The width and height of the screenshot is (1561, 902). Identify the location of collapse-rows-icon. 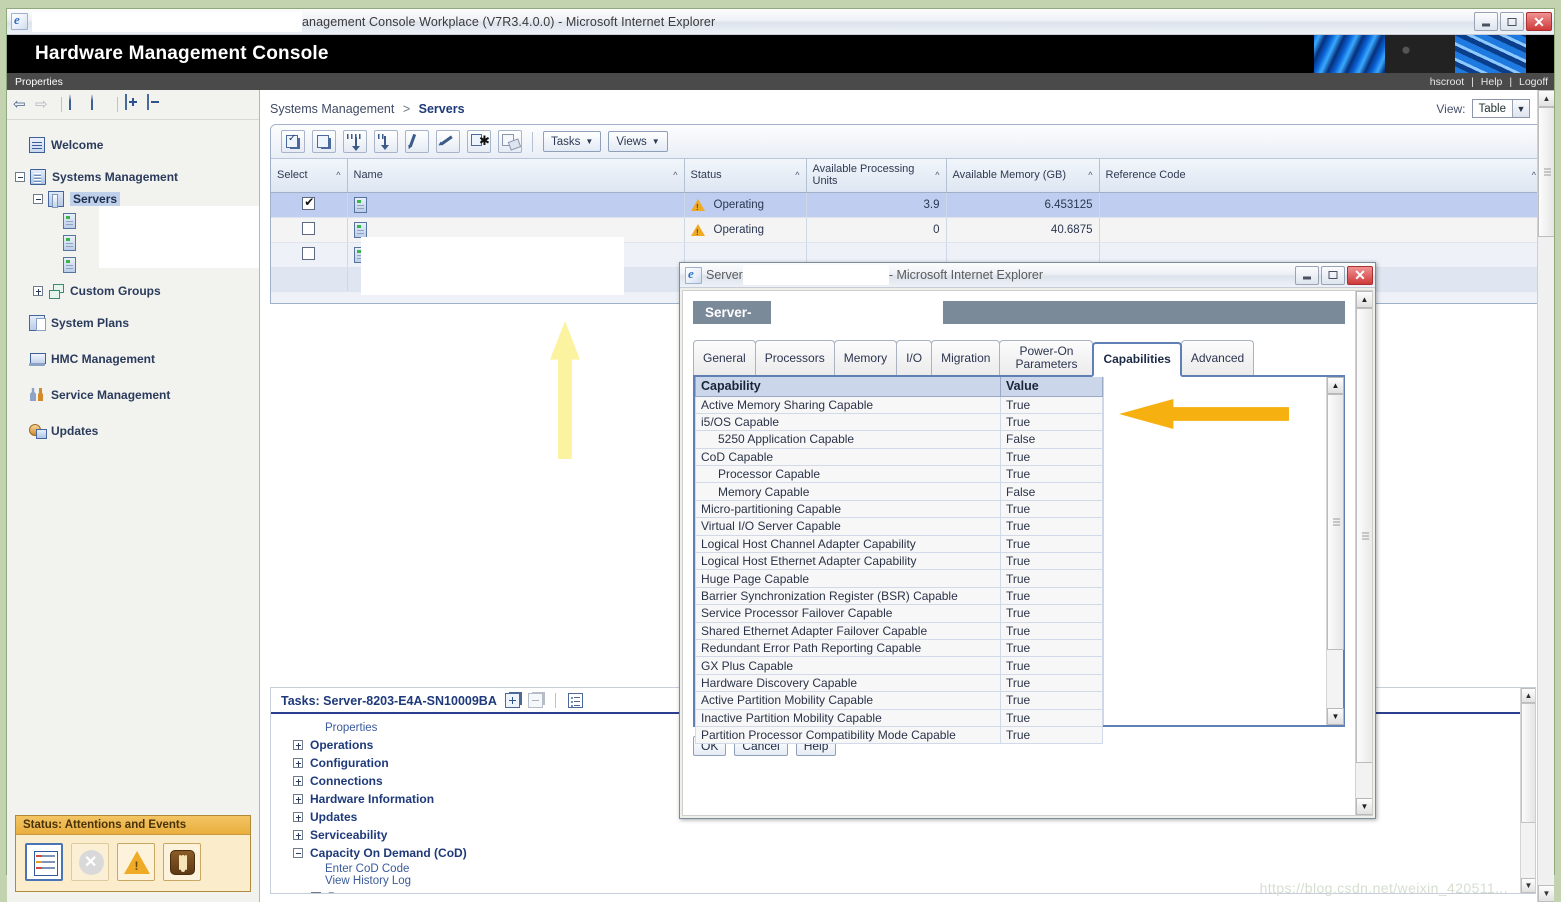
(386, 141).